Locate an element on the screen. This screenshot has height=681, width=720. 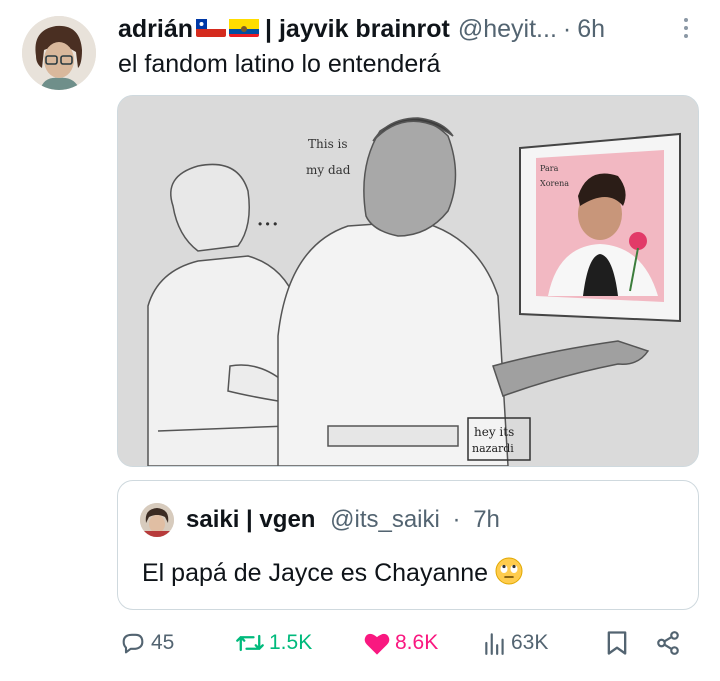
quoted-header: saiki | vgen @its_saiki · 7h is located at coordinates (343, 520).